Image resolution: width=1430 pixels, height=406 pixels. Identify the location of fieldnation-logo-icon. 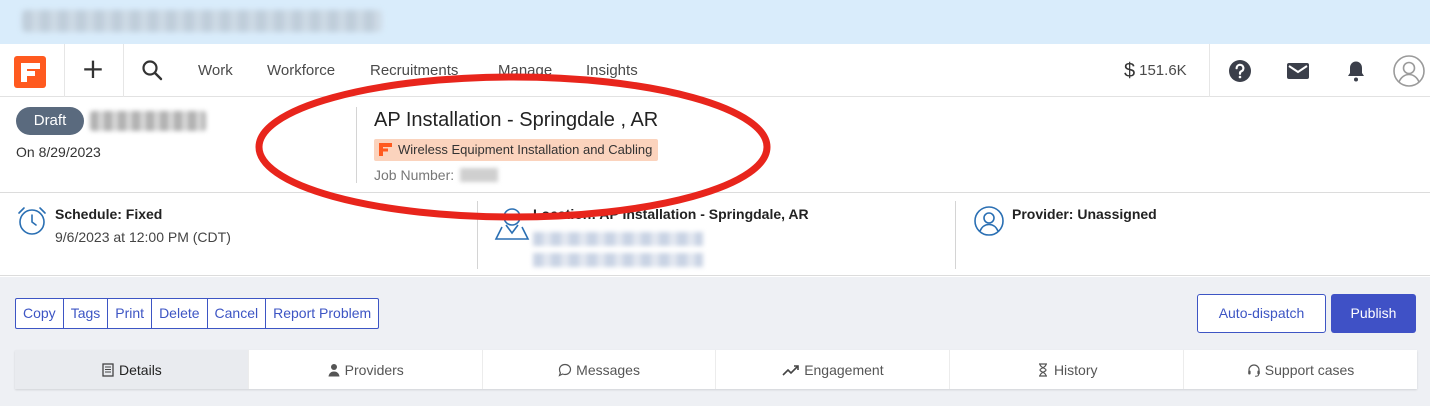
(30, 72).